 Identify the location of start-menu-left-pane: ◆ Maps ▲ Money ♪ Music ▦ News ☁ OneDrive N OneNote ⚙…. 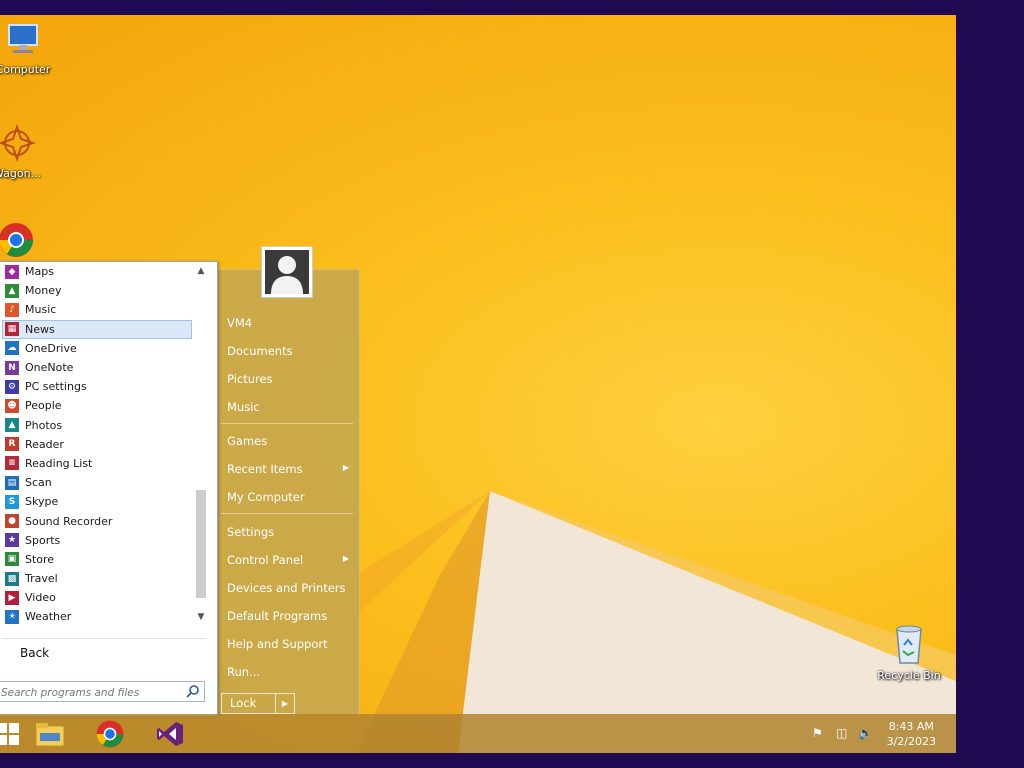
(109, 489).